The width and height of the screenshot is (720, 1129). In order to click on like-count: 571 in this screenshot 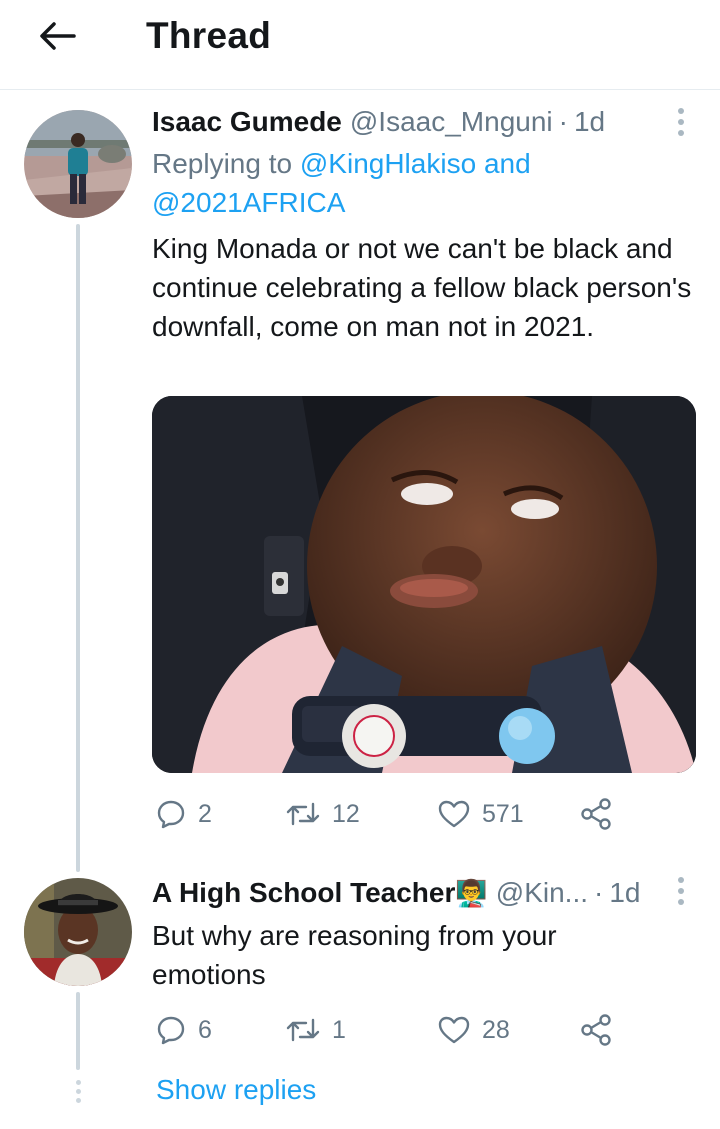, I will do `click(503, 813)`.